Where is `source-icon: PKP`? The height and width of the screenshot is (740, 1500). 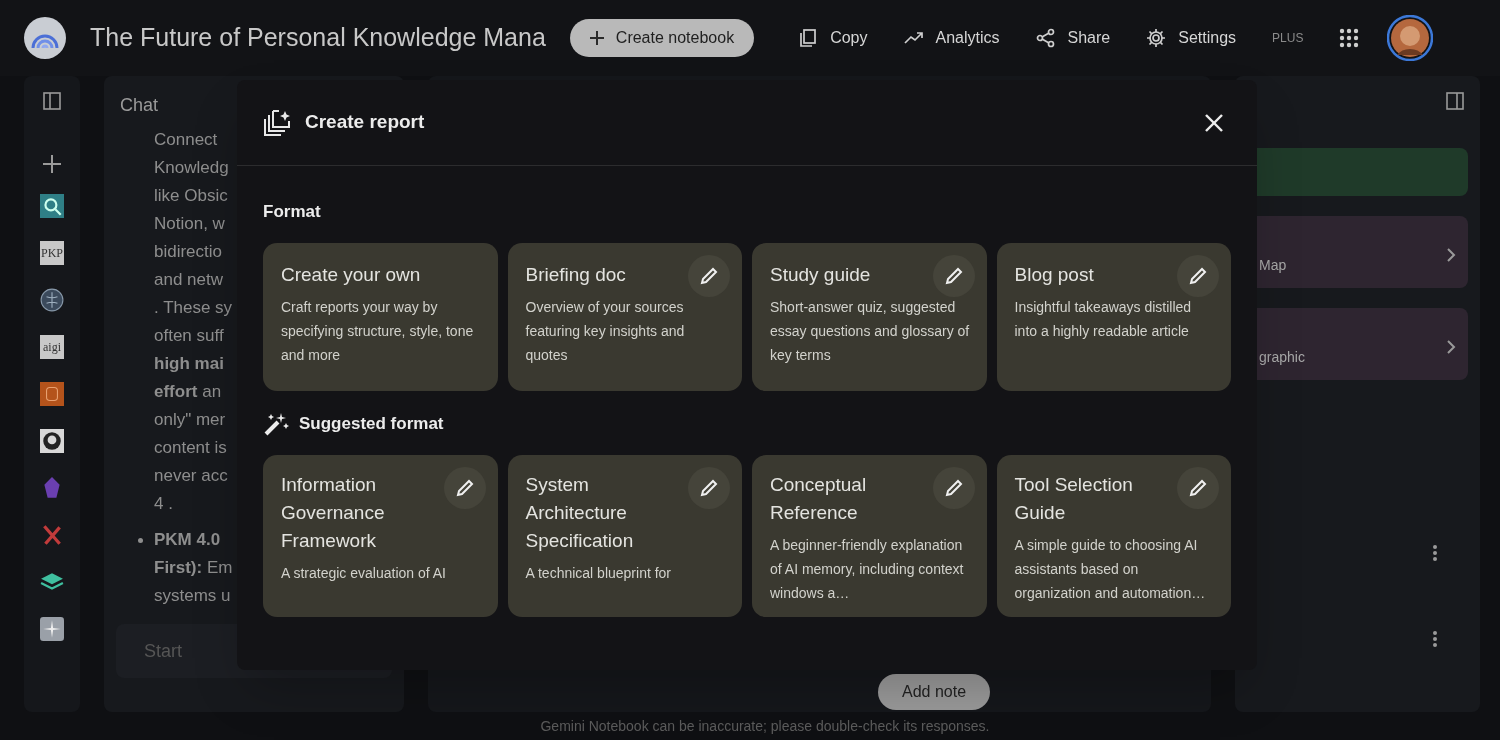
source-icon: PKP is located at coordinates (52, 253).